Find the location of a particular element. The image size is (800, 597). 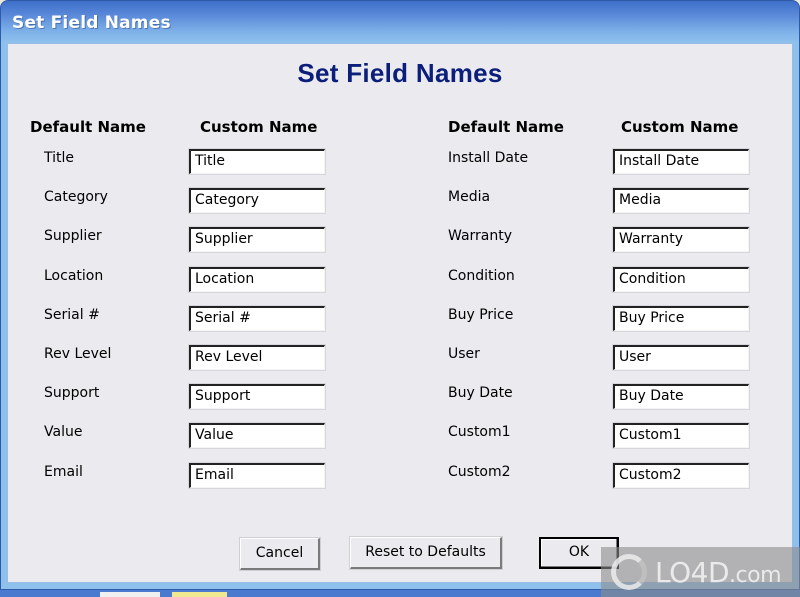

right-default-name-label: Install Date is located at coordinates (488, 158).